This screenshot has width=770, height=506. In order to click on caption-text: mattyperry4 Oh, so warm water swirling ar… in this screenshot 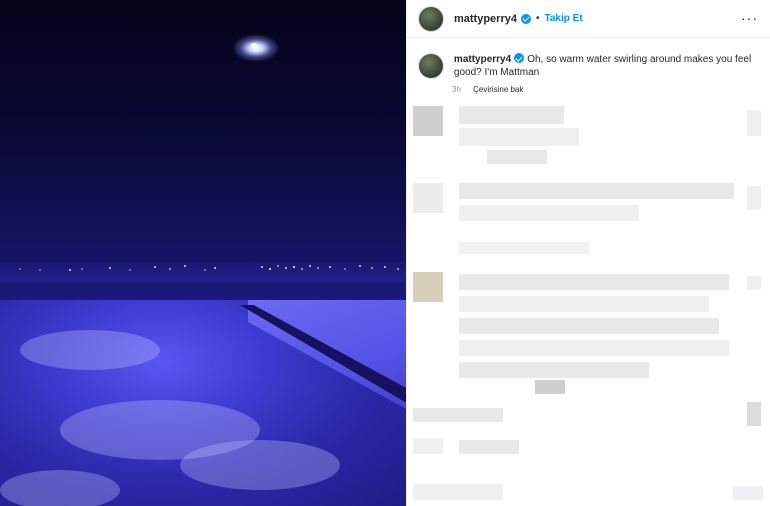, I will do `click(606, 66)`.